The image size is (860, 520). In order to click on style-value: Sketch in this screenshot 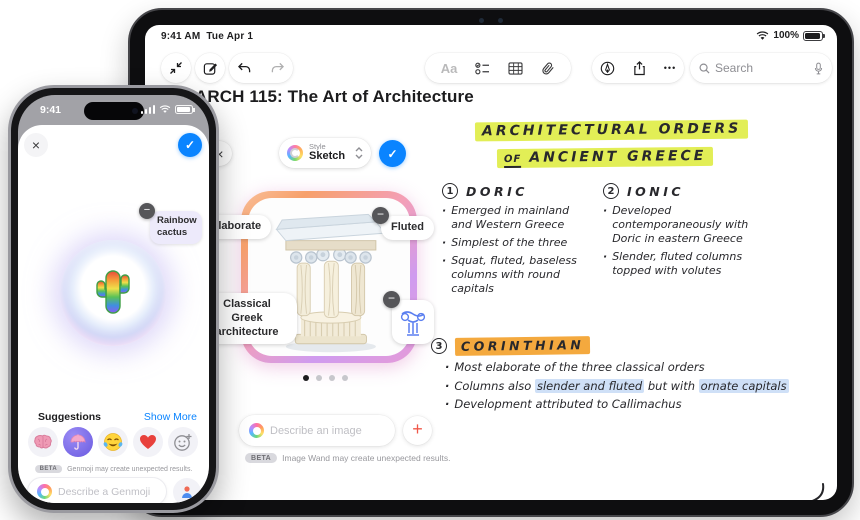, I will do `click(327, 156)`.